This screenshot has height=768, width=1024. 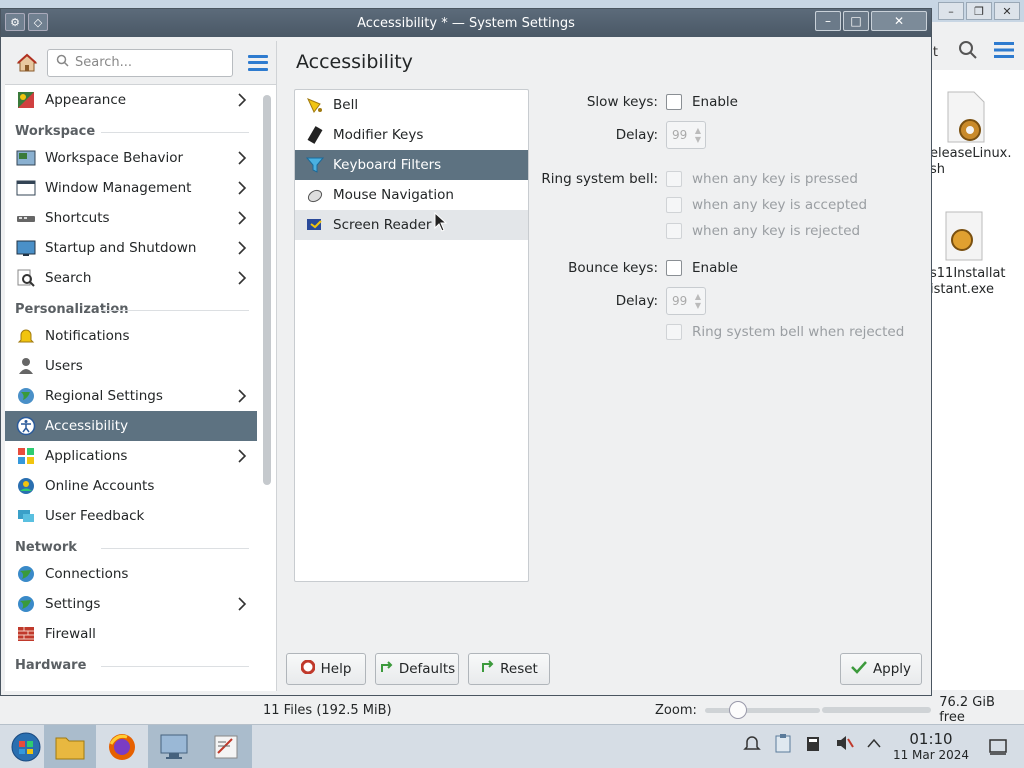 I want to click on sidebar-item-connections: Connections, so click(x=131, y=574).